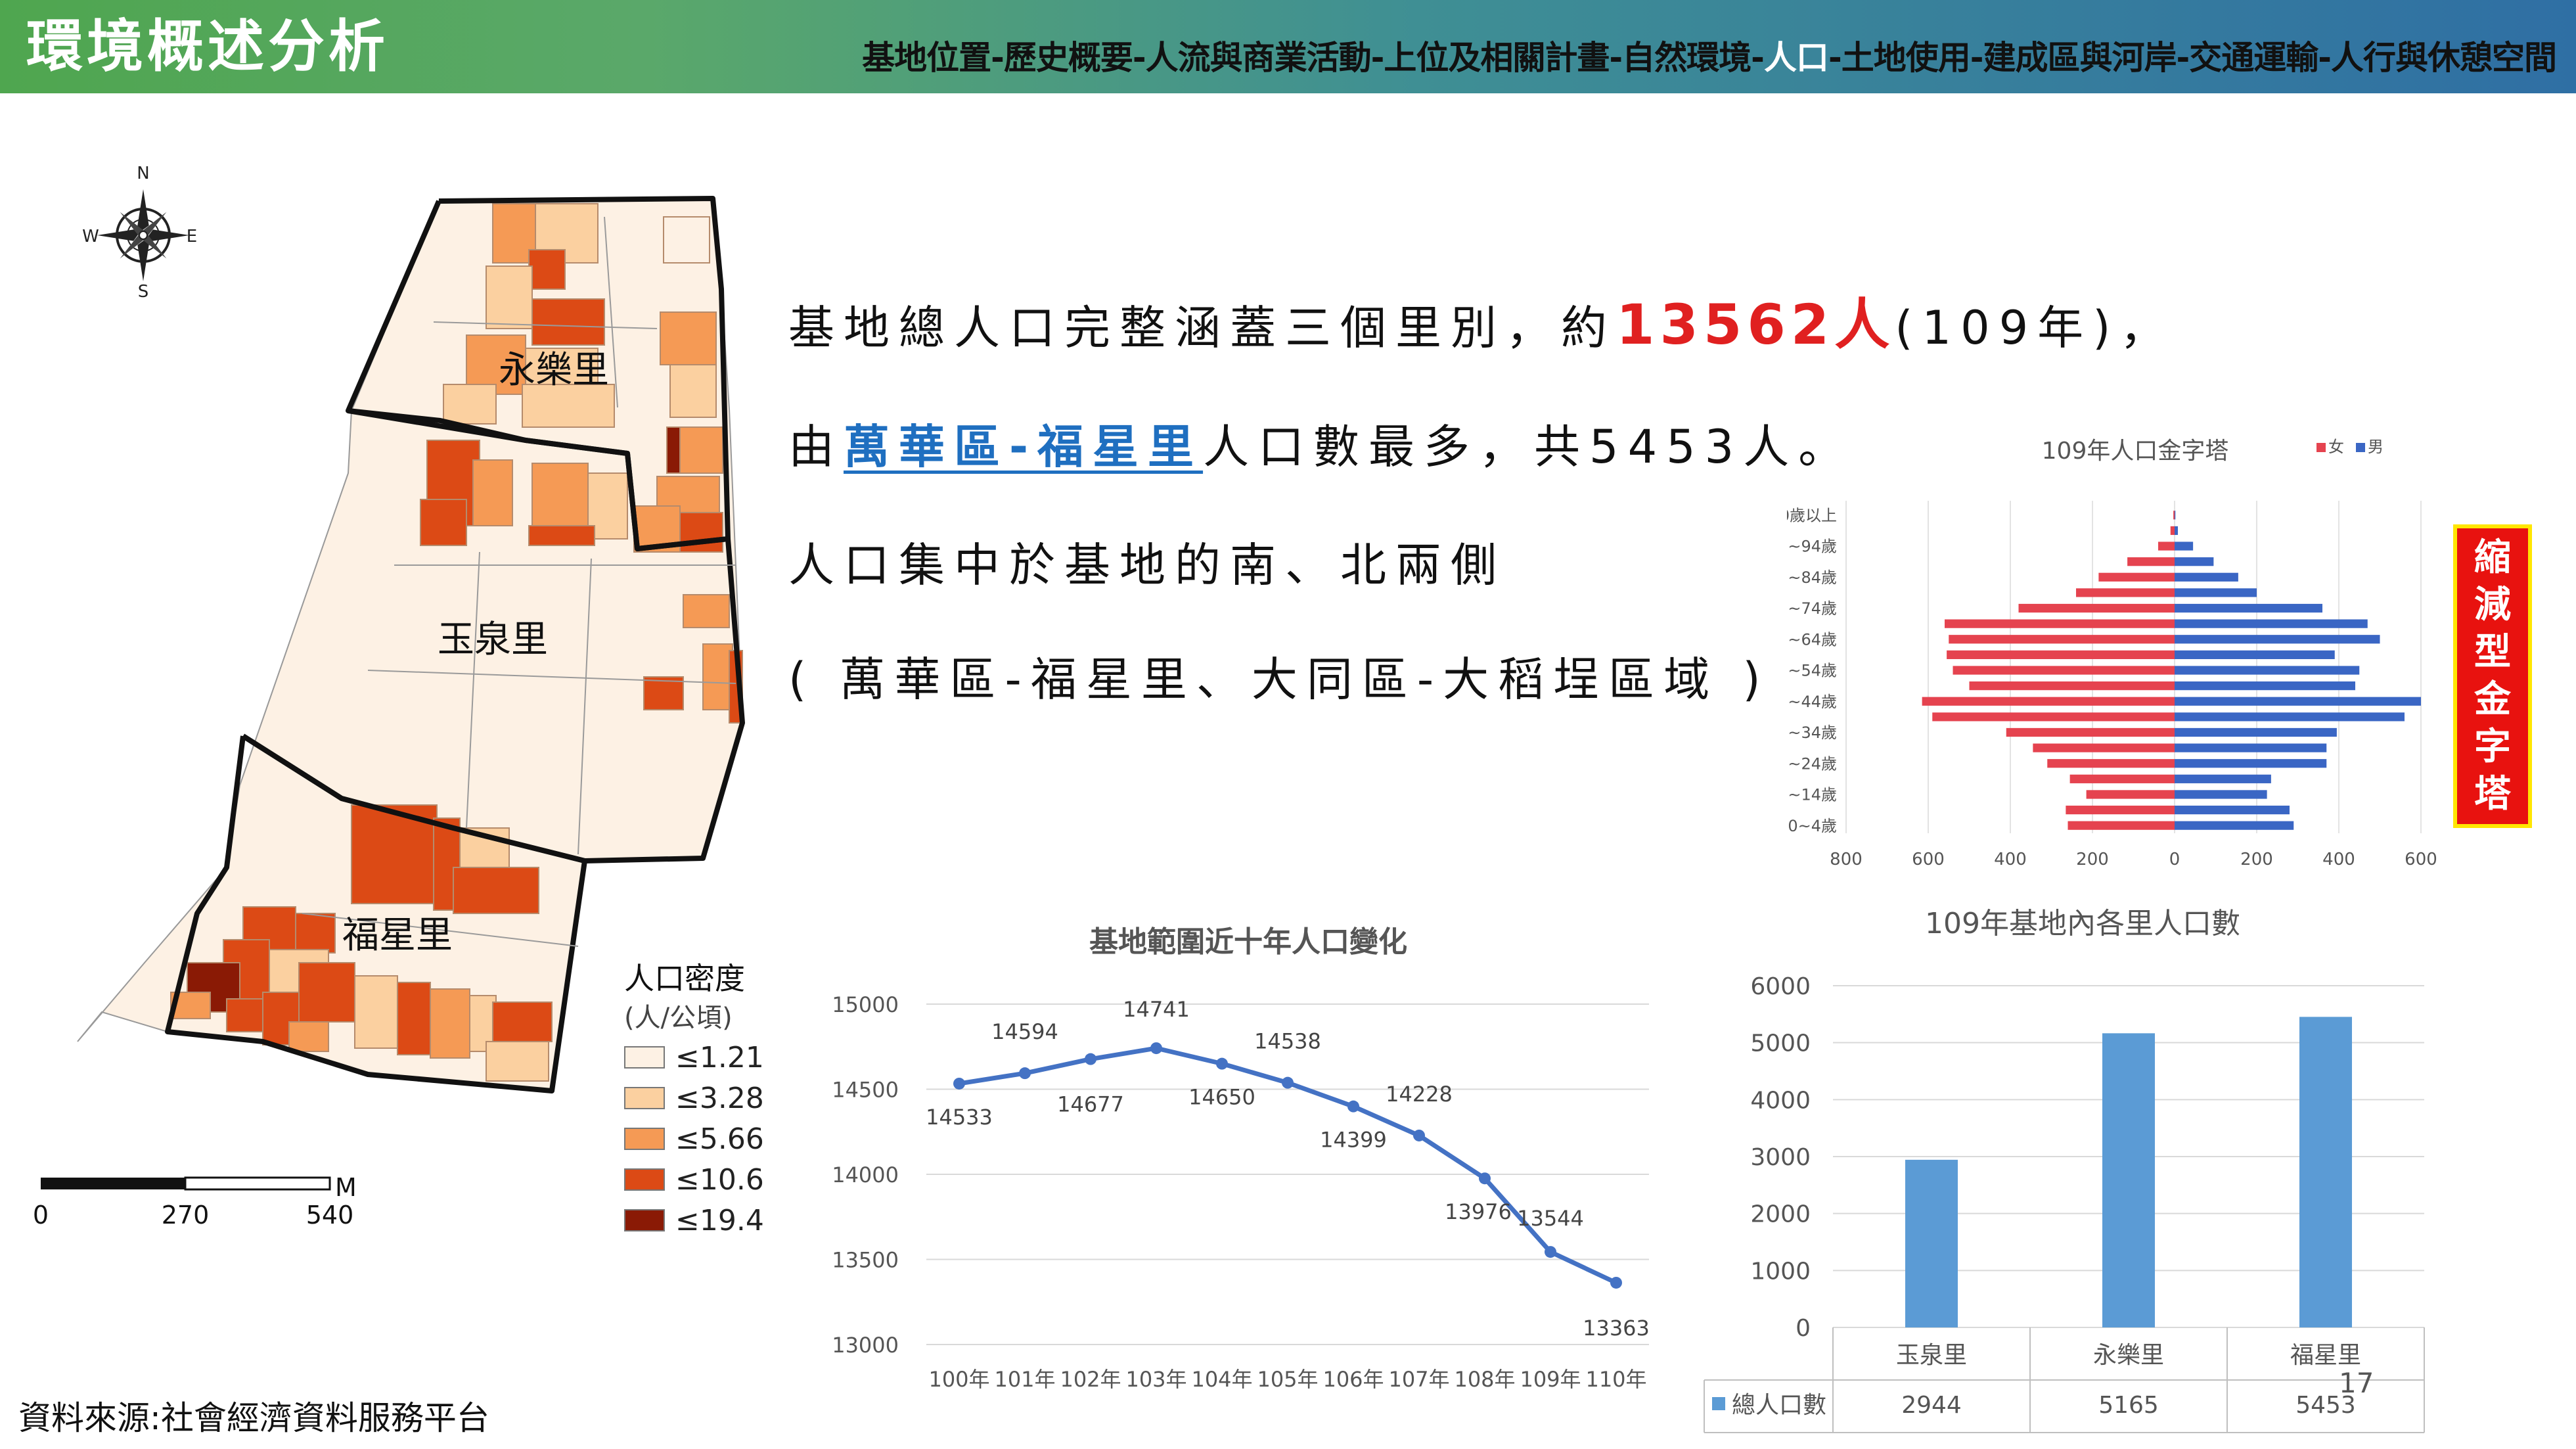 Image resolution: width=2576 pixels, height=1449 pixels. I want to click on line-chart-y-tick: 14000, so click(865, 1174).